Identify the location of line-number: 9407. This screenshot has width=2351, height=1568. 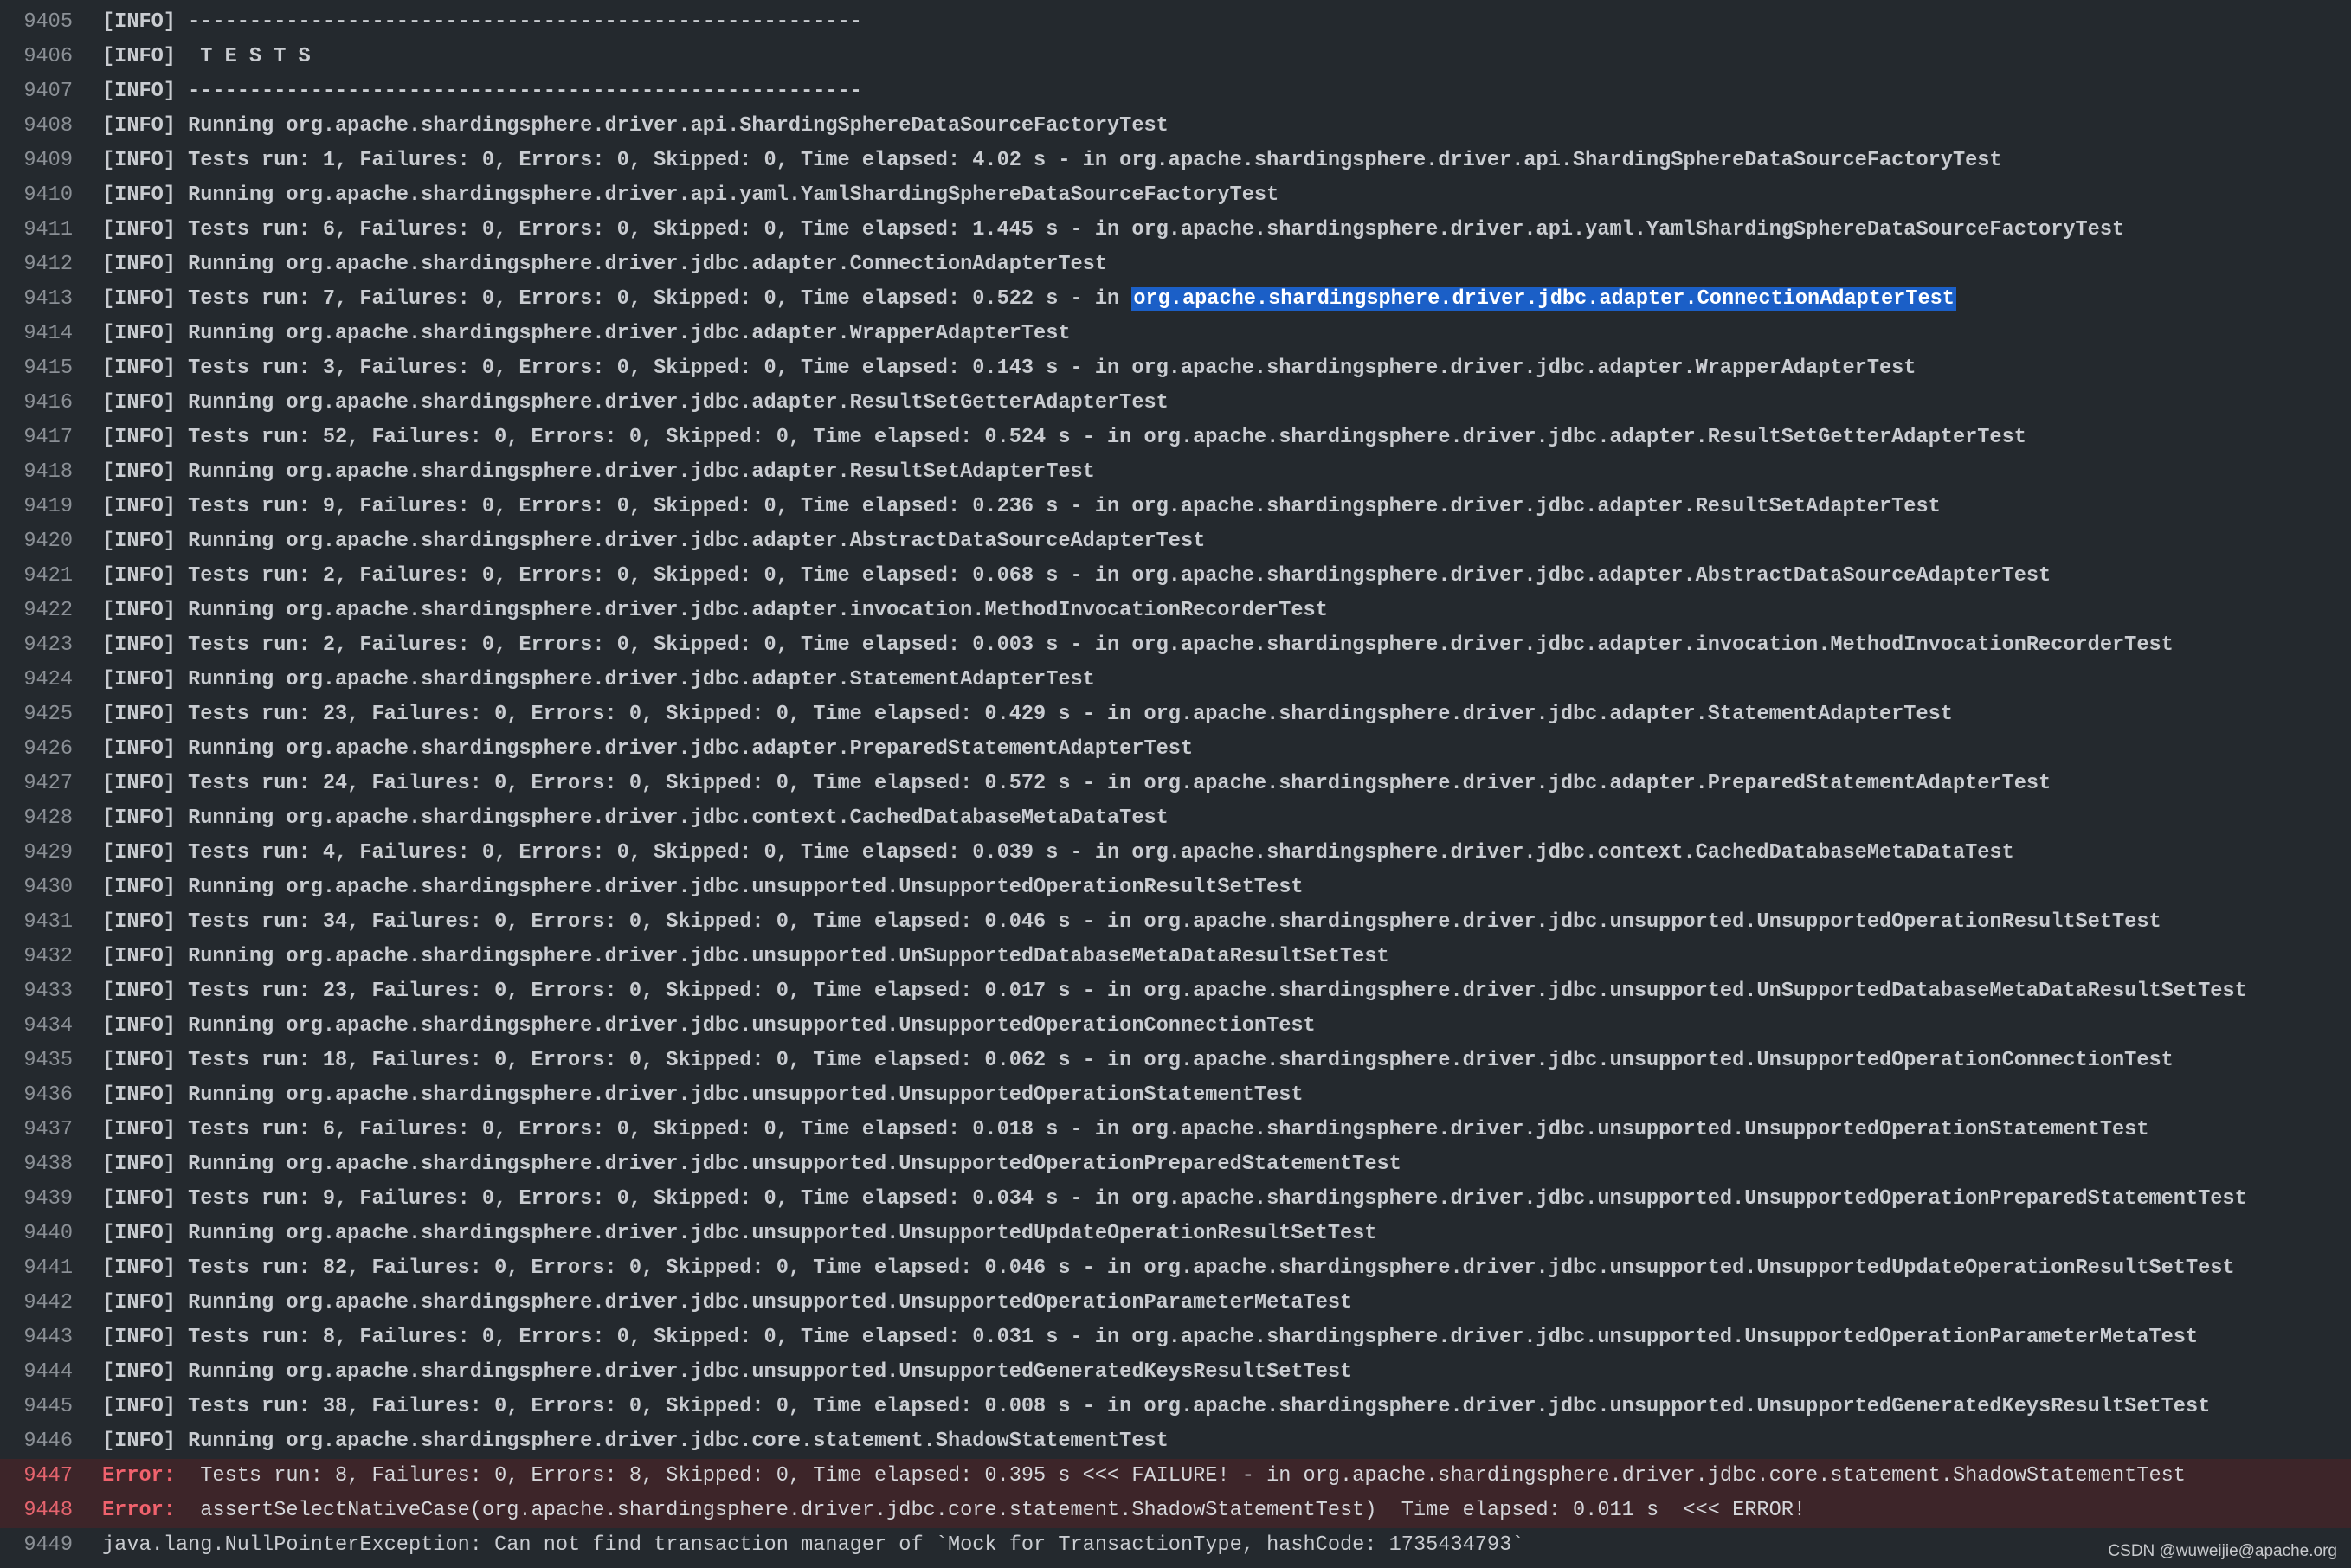
(48, 91).